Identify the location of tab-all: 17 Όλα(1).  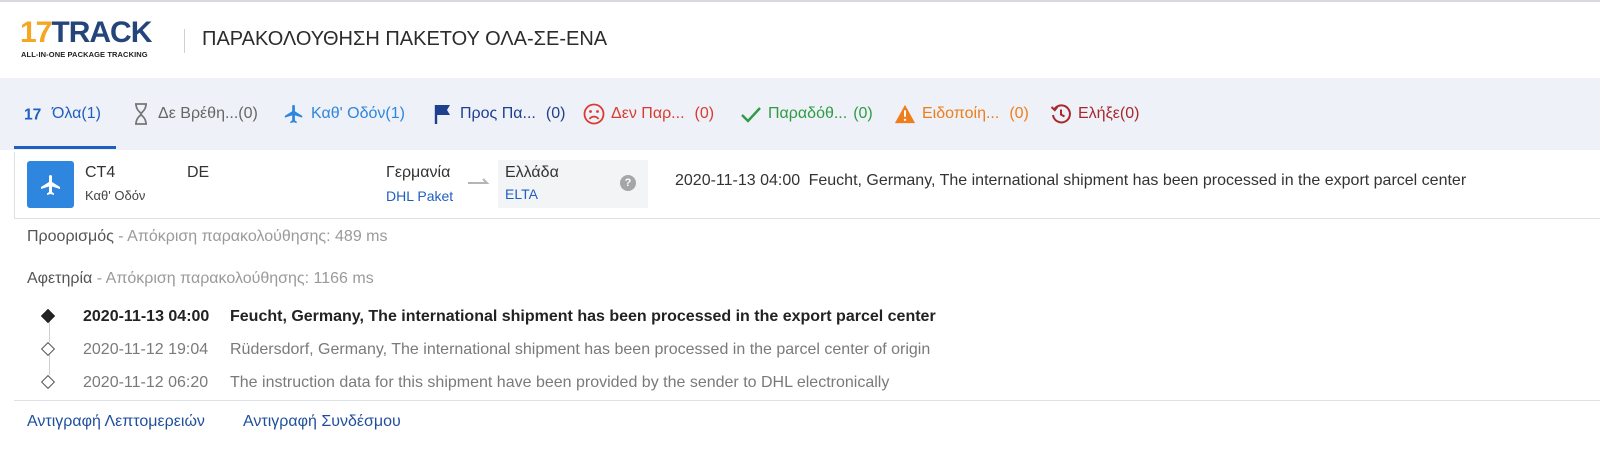
(62, 114).